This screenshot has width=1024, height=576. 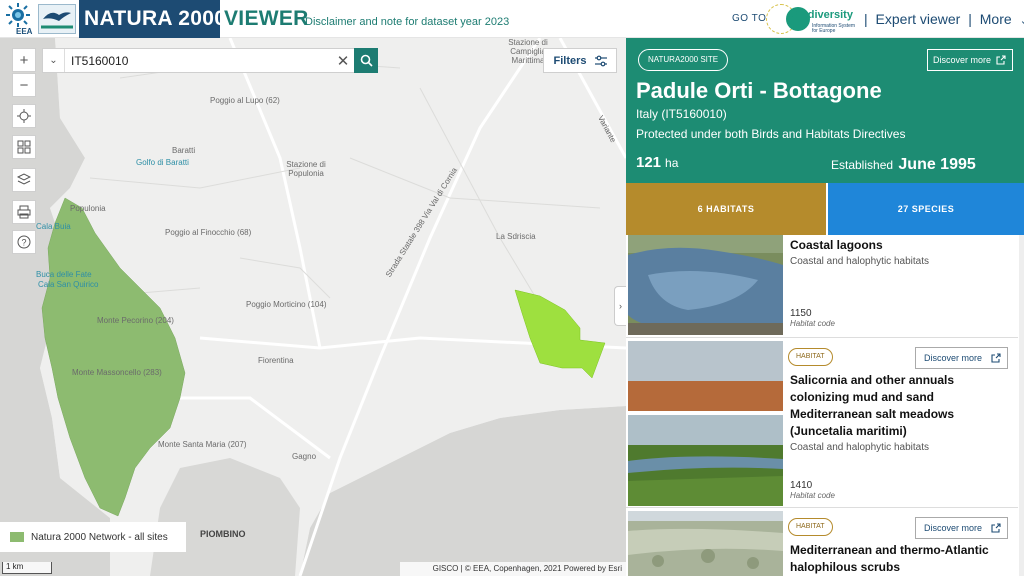 What do you see at coordinates (198, 60) in the screenshot?
I see `search-input` at bounding box center [198, 60].